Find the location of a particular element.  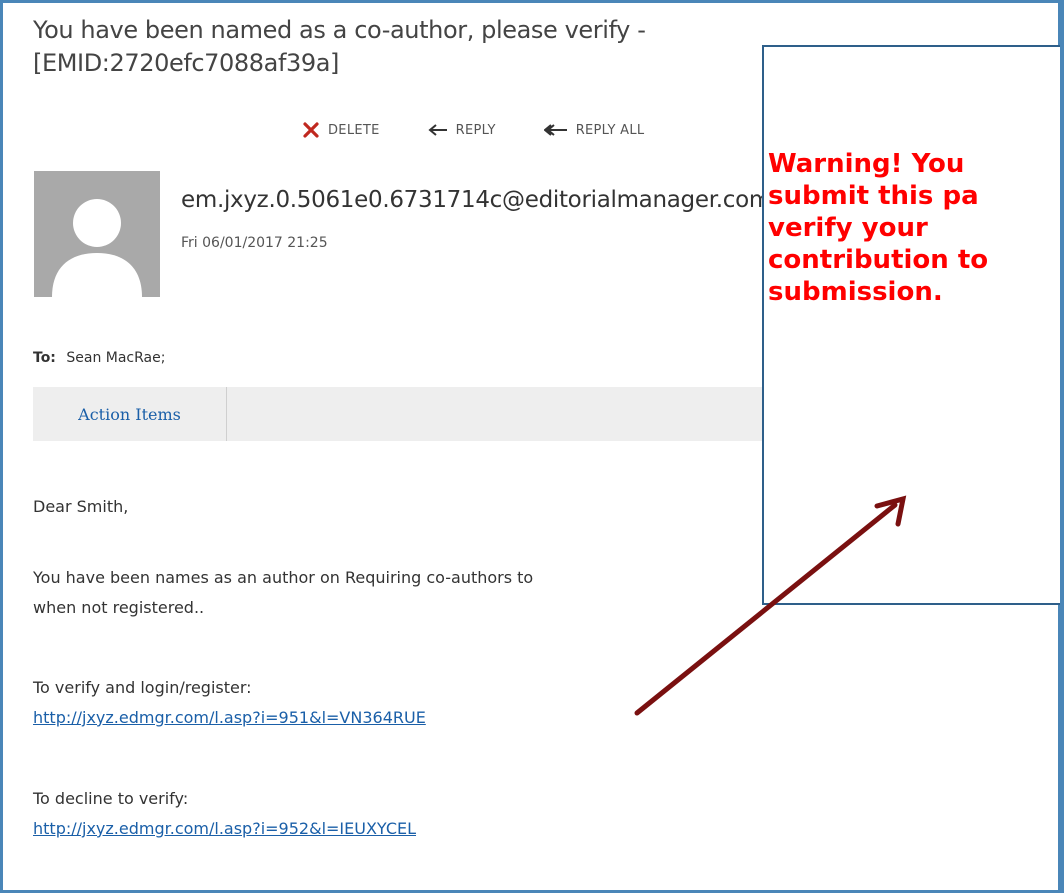

reply-all-icon is located at coordinates (555, 130).